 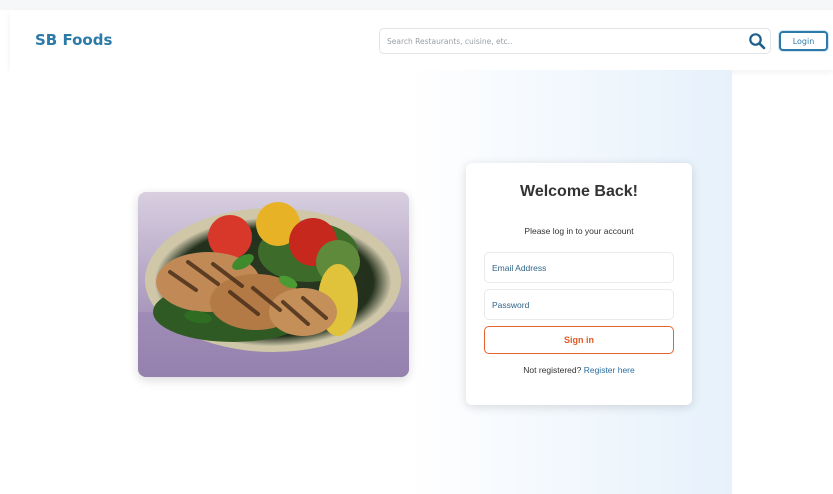 What do you see at coordinates (579, 304) in the screenshot?
I see `password-field` at bounding box center [579, 304].